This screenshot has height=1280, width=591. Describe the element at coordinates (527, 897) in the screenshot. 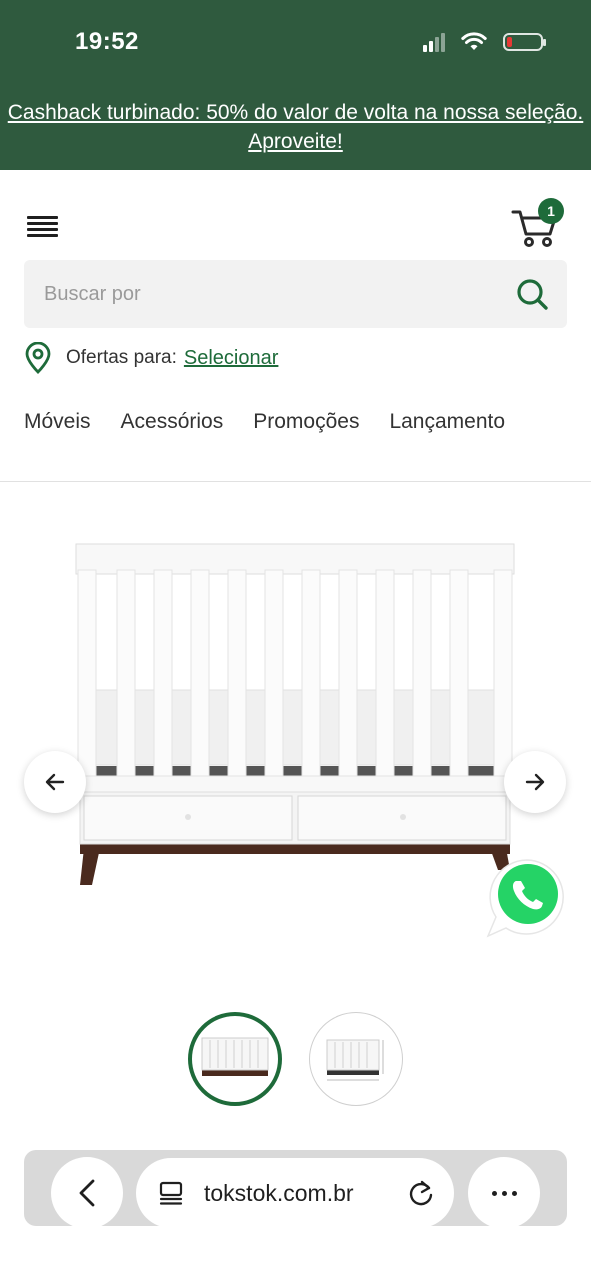

I see `whatsapp-icon` at that location.